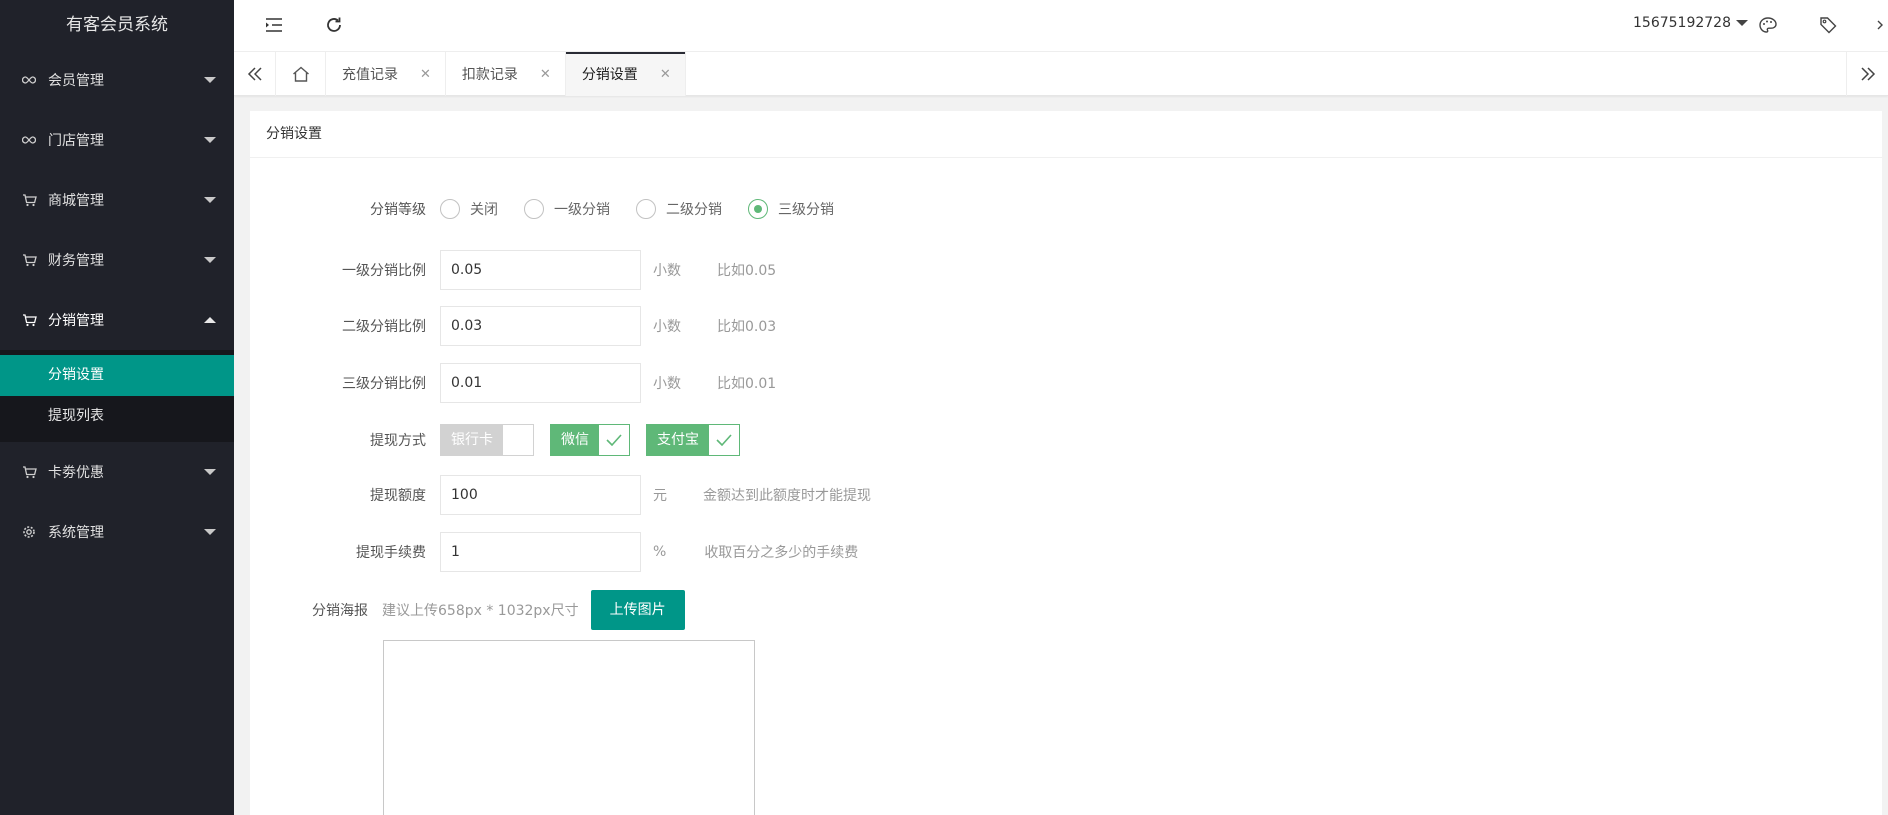  I want to click on checkbox-box, so click(518, 440).